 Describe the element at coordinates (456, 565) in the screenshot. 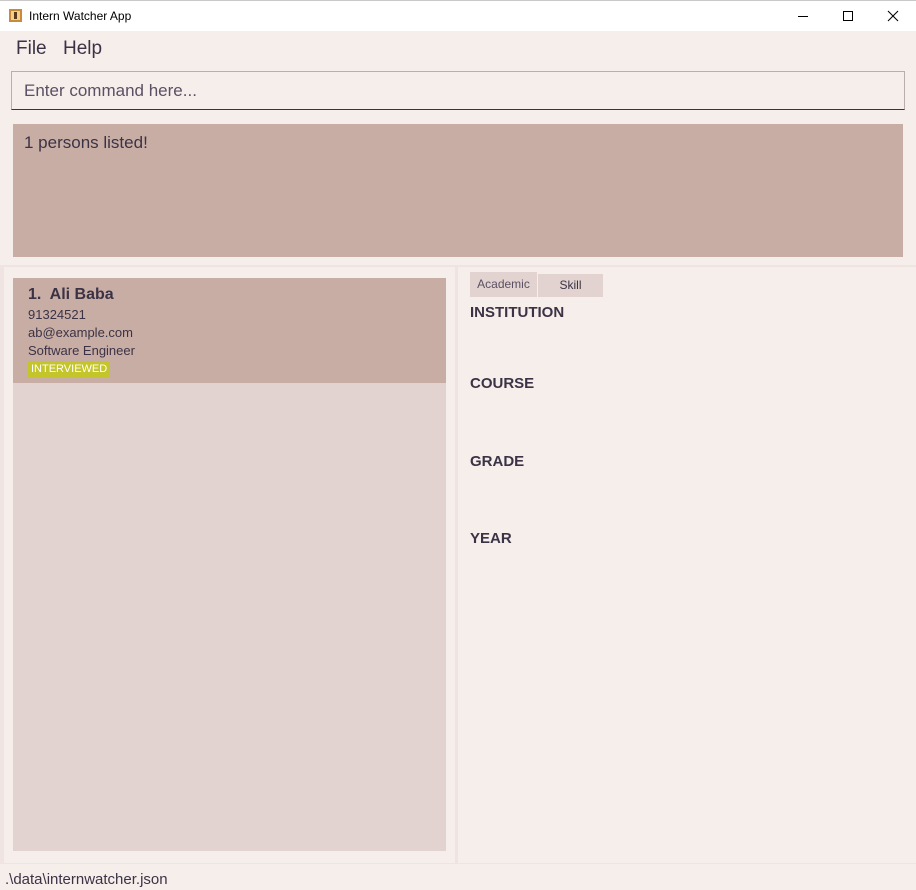

I see `split-pane-divider` at that location.